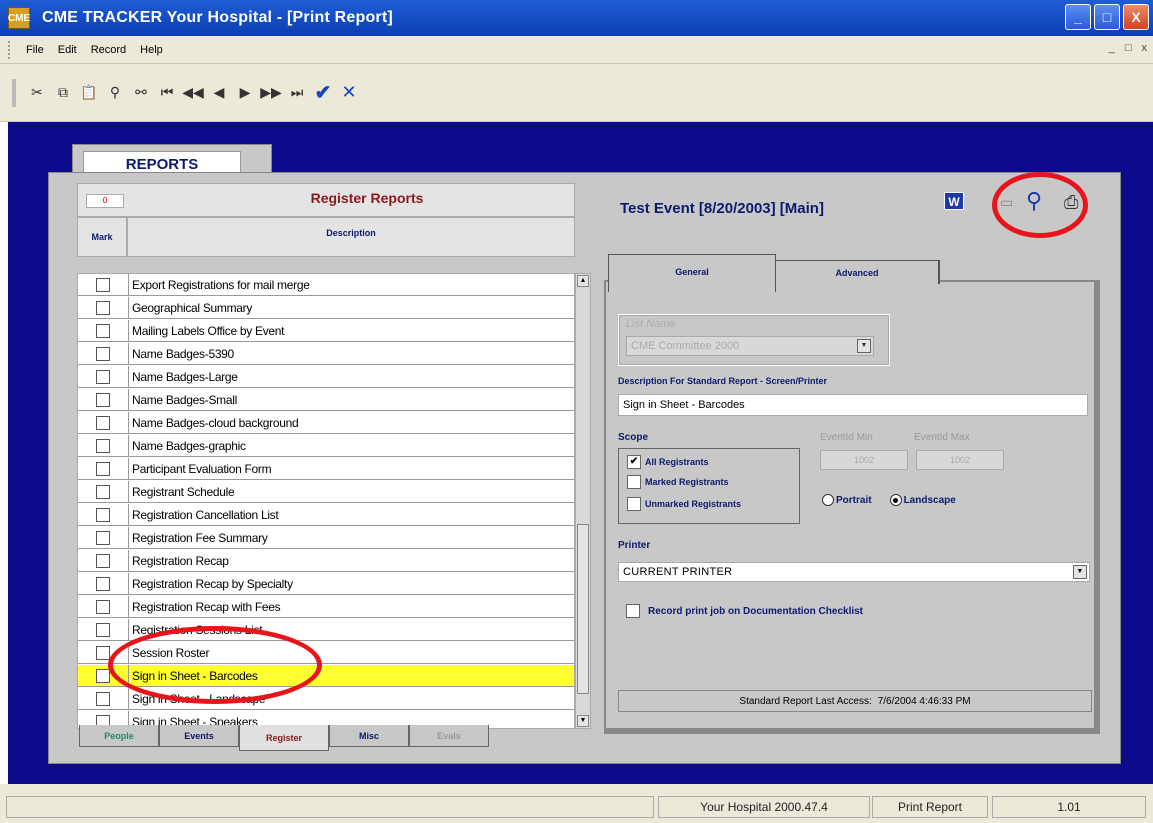 Image resolution: width=1153 pixels, height=823 pixels. What do you see at coordinates (854, 572) in the screenshot?
I see `printer-select: CURRENT PRINTER ▼` at bounding box center [854, 572].